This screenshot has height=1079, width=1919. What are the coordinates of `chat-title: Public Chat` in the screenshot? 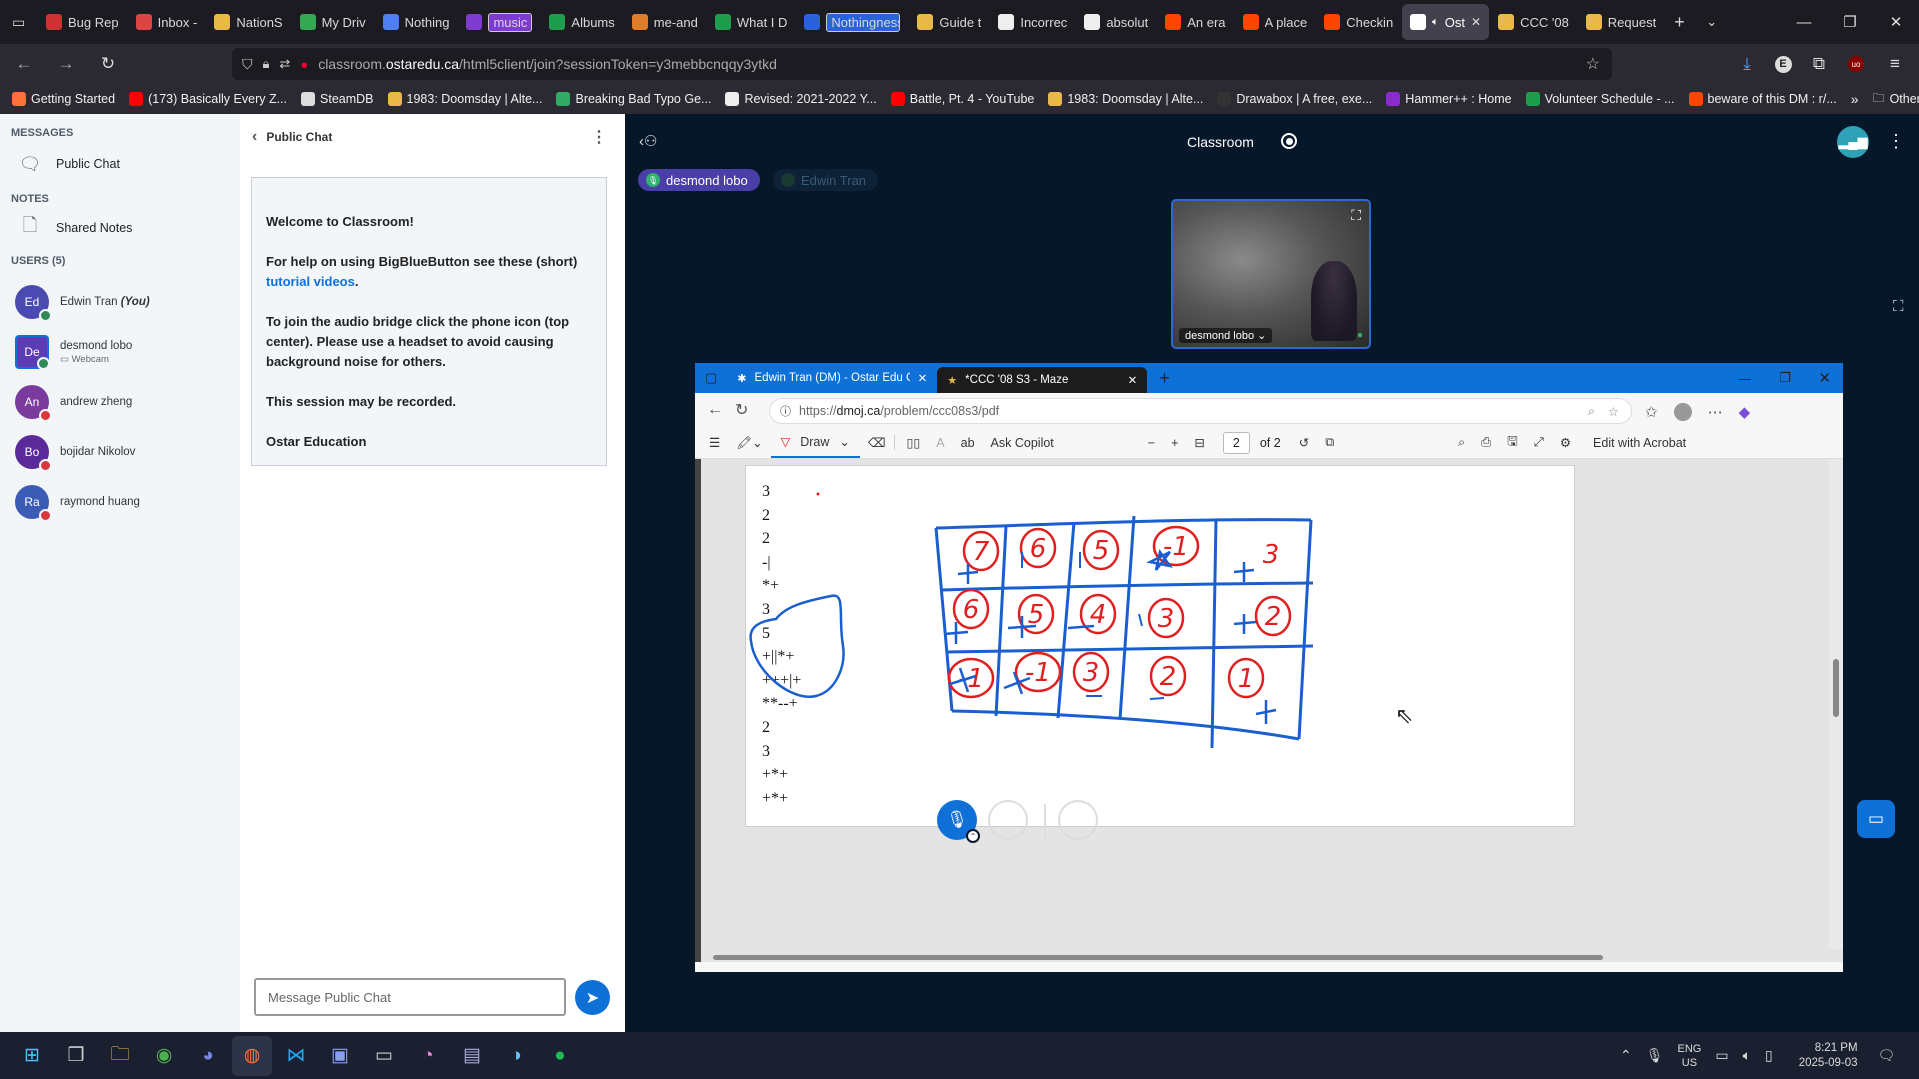 It's located at (299, 137).